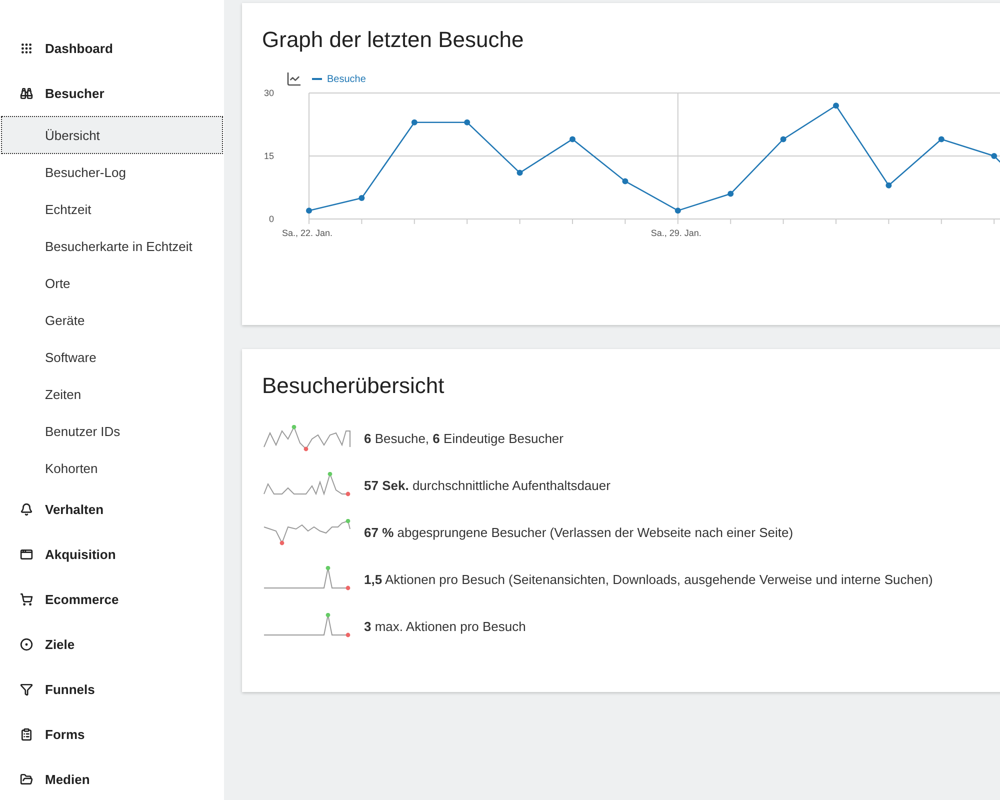 Image resolution: width=1000 pixels, height=800 pixels. Describe the element at coordinates (112, 172) in the screenshot. I see `submenu-item: Besucher-Log` at that location.